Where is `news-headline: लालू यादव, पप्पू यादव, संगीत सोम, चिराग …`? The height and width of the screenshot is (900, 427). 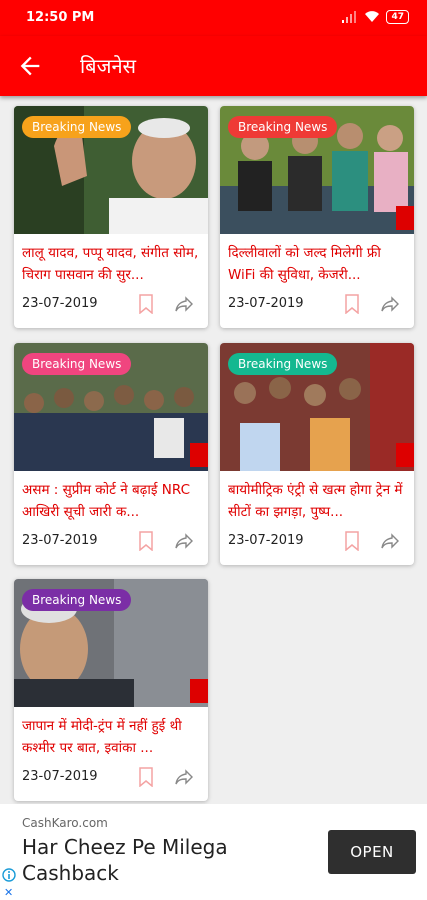 news-headline: लालू यादव, पप्पू यादव, संगीत सोम, चिराग … is located at coordinates (112, 264).